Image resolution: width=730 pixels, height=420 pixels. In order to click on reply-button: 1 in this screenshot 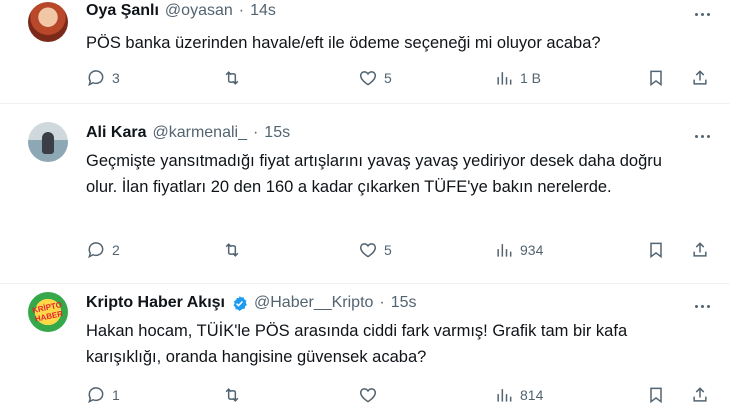, I will do `click(103, 395)`.